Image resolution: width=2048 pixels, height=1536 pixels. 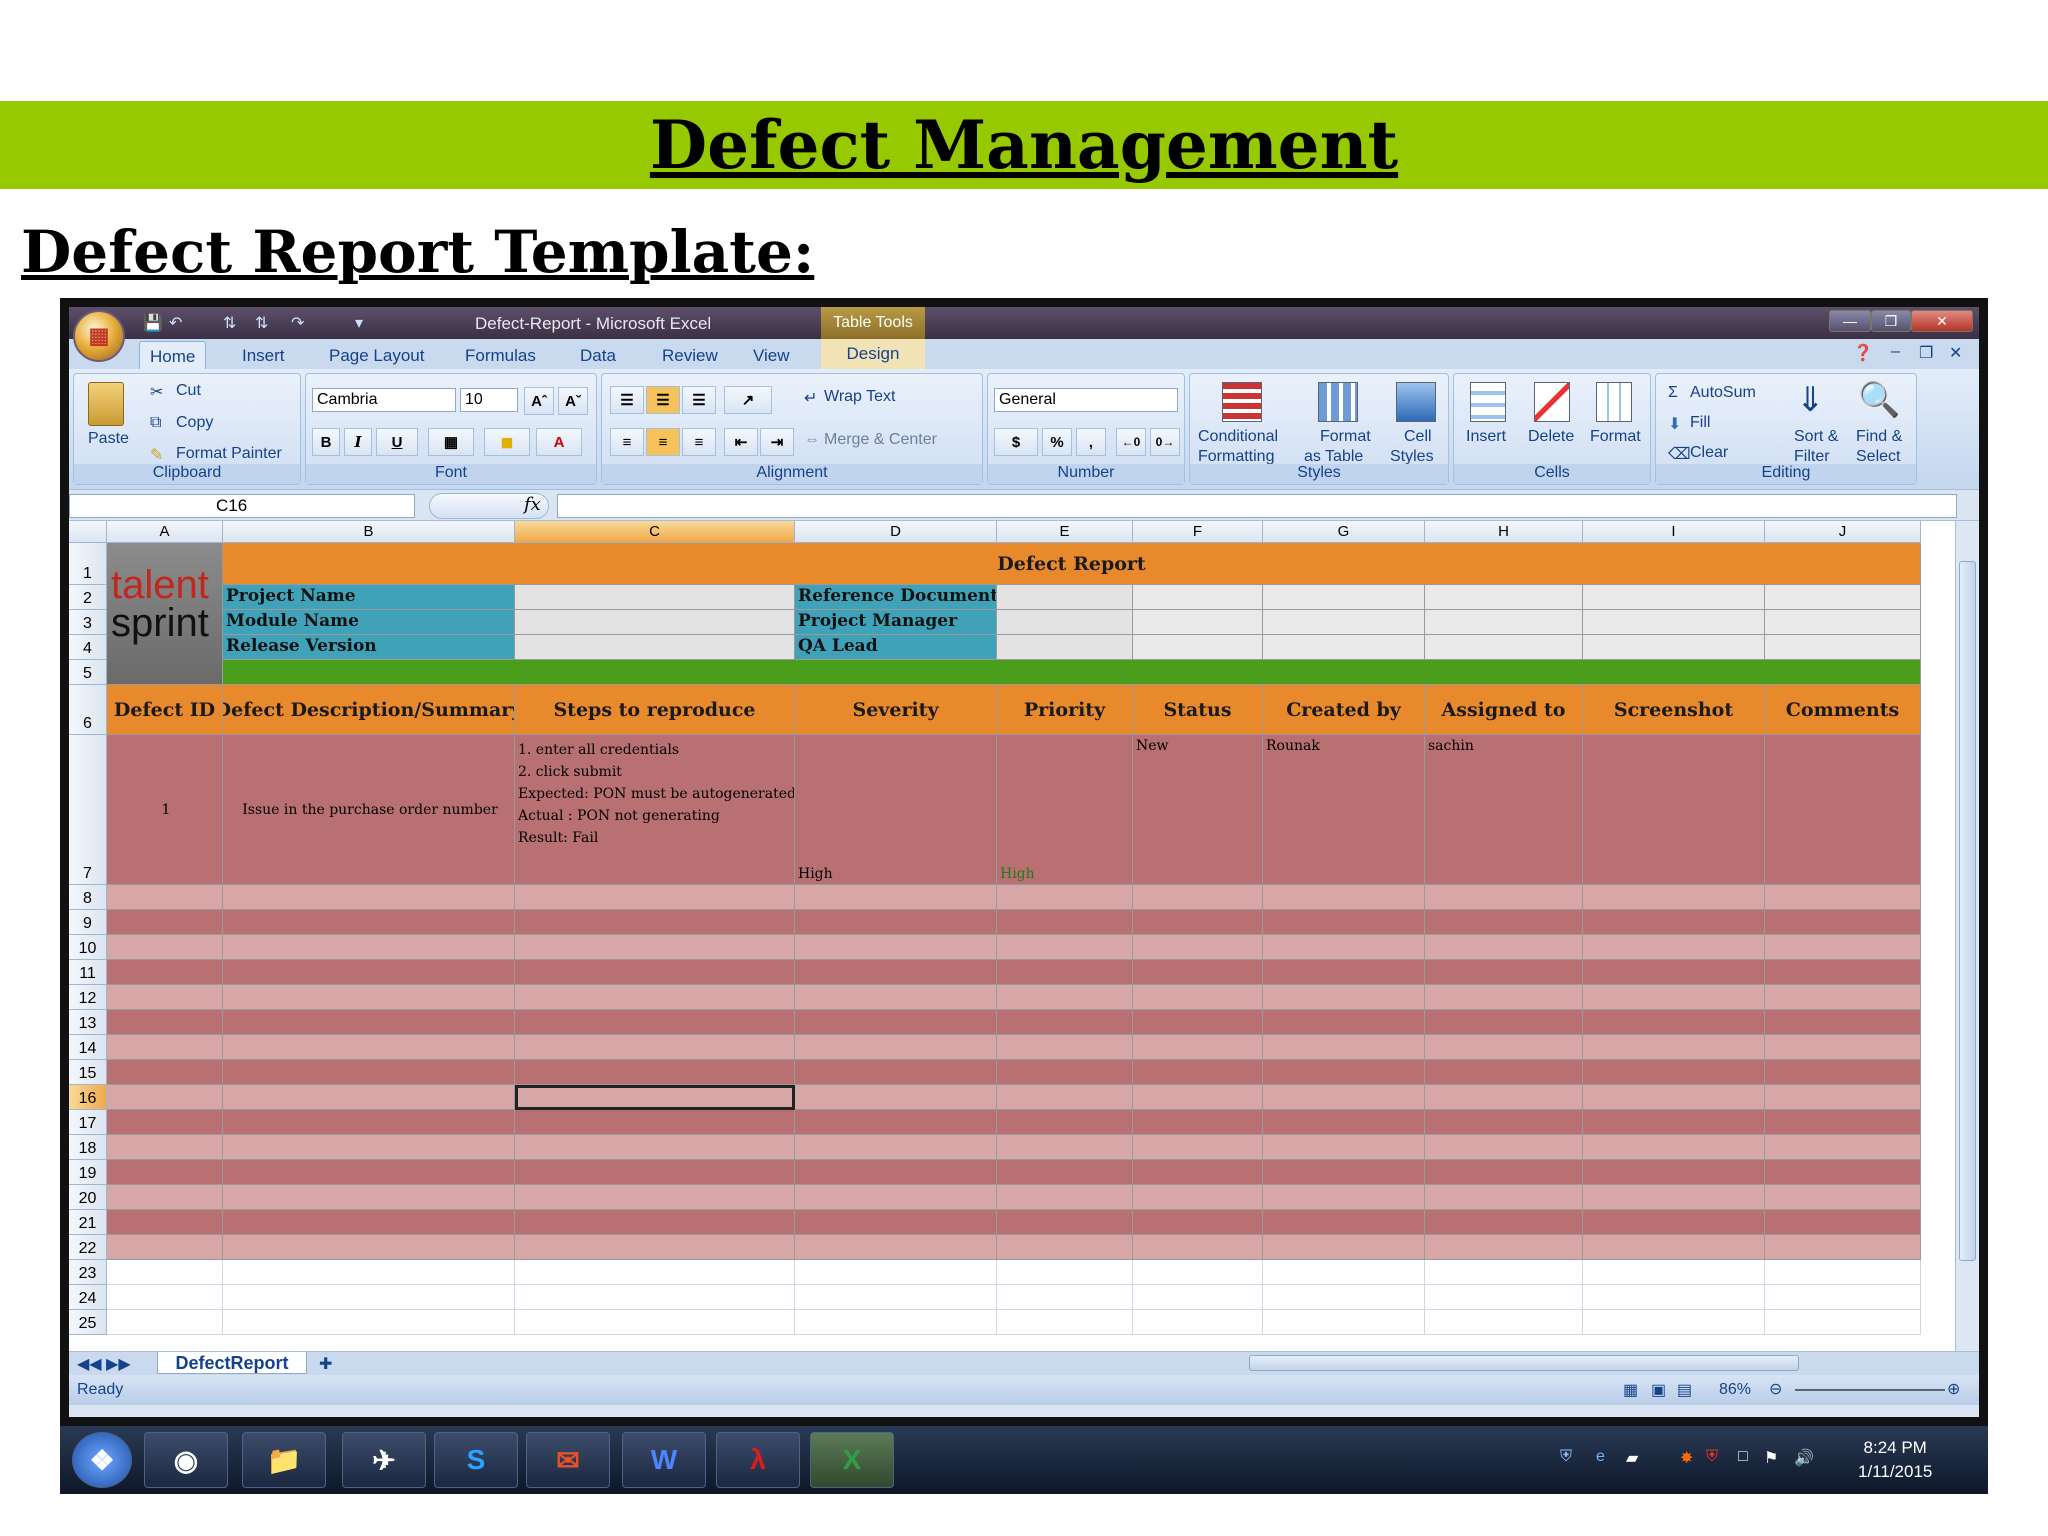 I want to click on created-by-cell: Rounak, so click(x=1344, y=810).